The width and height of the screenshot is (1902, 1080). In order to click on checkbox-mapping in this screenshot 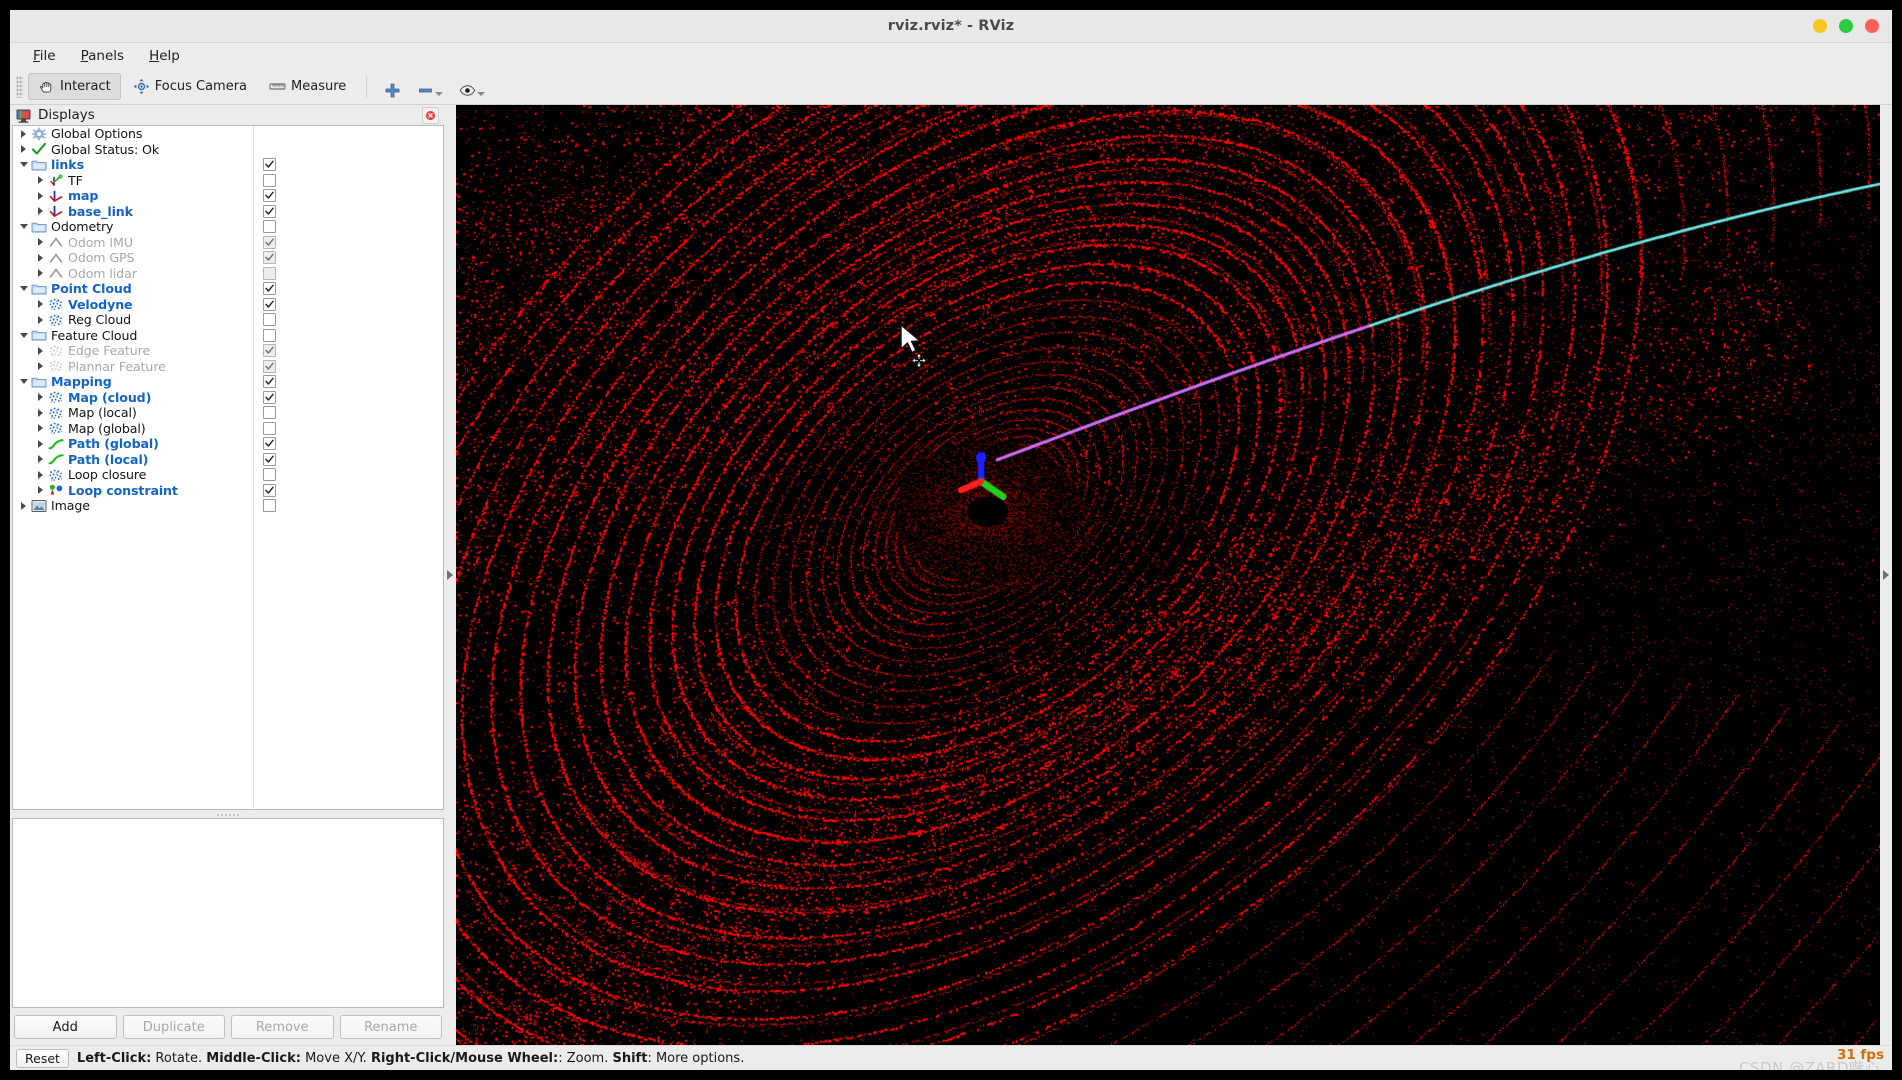, I will do `click(269, 382)`.